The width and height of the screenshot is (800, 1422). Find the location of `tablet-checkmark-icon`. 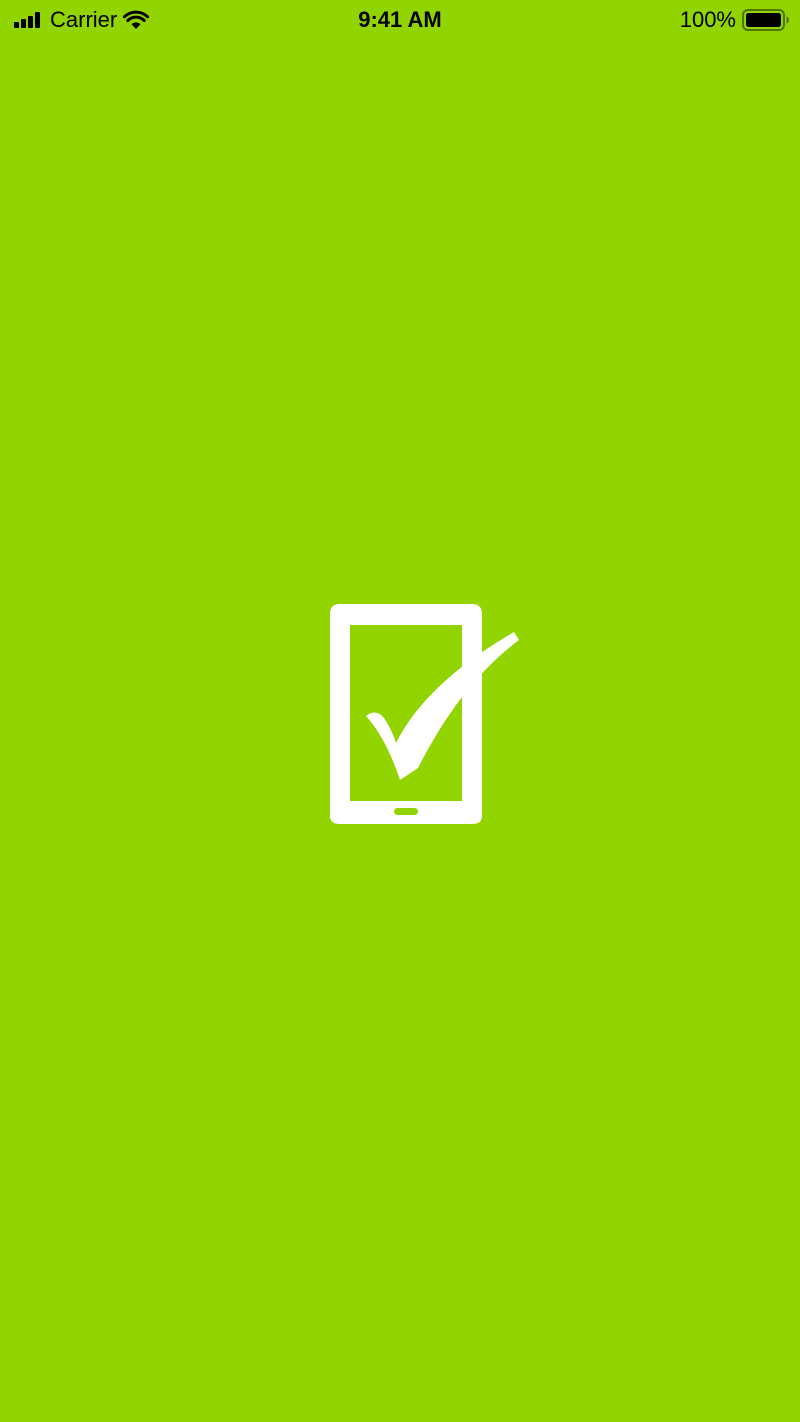

tablet-checkmark-icon is located at coordinates (424, 714).